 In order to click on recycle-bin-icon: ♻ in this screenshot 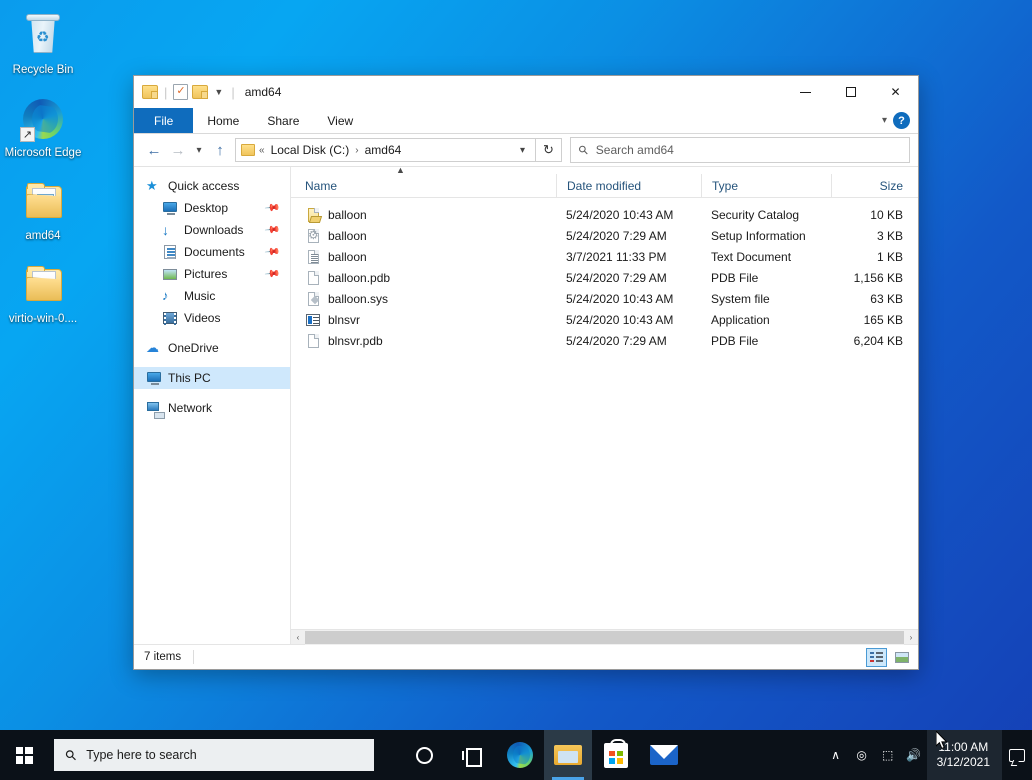, I will do `click(43, 36)`.